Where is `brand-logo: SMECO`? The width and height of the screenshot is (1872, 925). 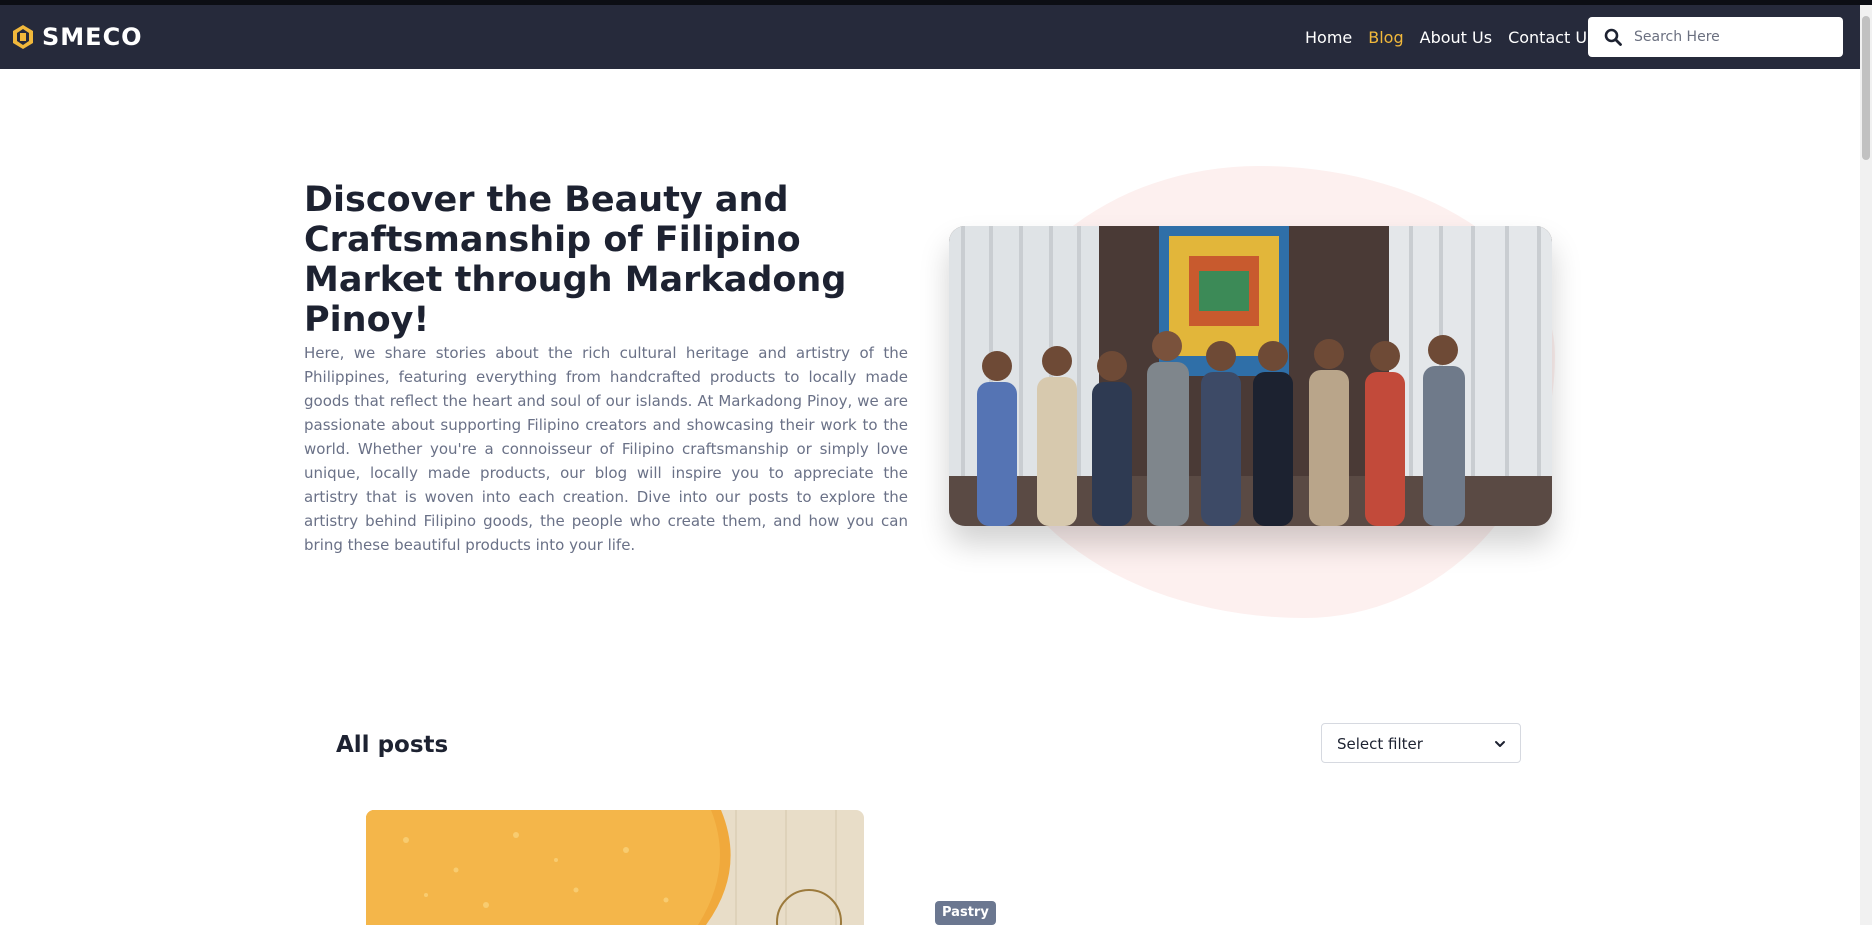
brand-logo: SMECO is located at coordinates (77, 37).